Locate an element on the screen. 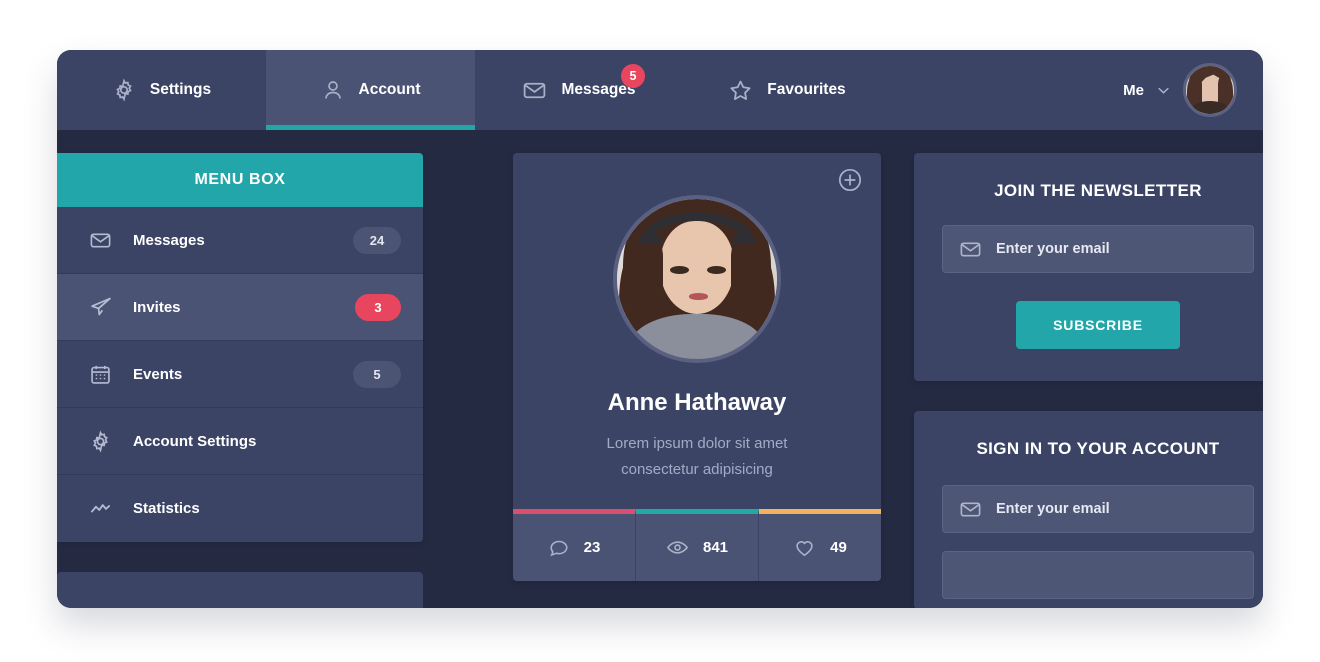 This screenshot has width=1320, height=662. sidebar-item-messages-badge: 24 is located at coordinates (377, 240).